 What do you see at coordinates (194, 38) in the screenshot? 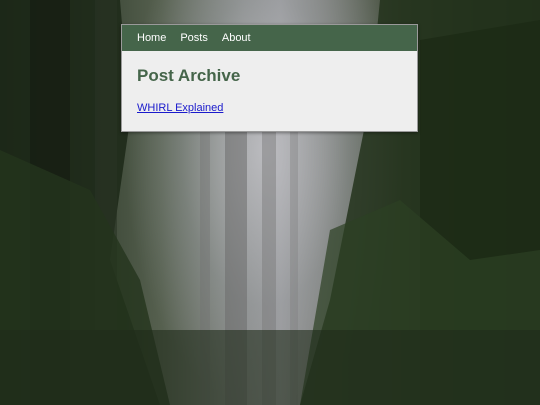
I see `nav-posts-link: Posts` at bounding box center [194, 38].